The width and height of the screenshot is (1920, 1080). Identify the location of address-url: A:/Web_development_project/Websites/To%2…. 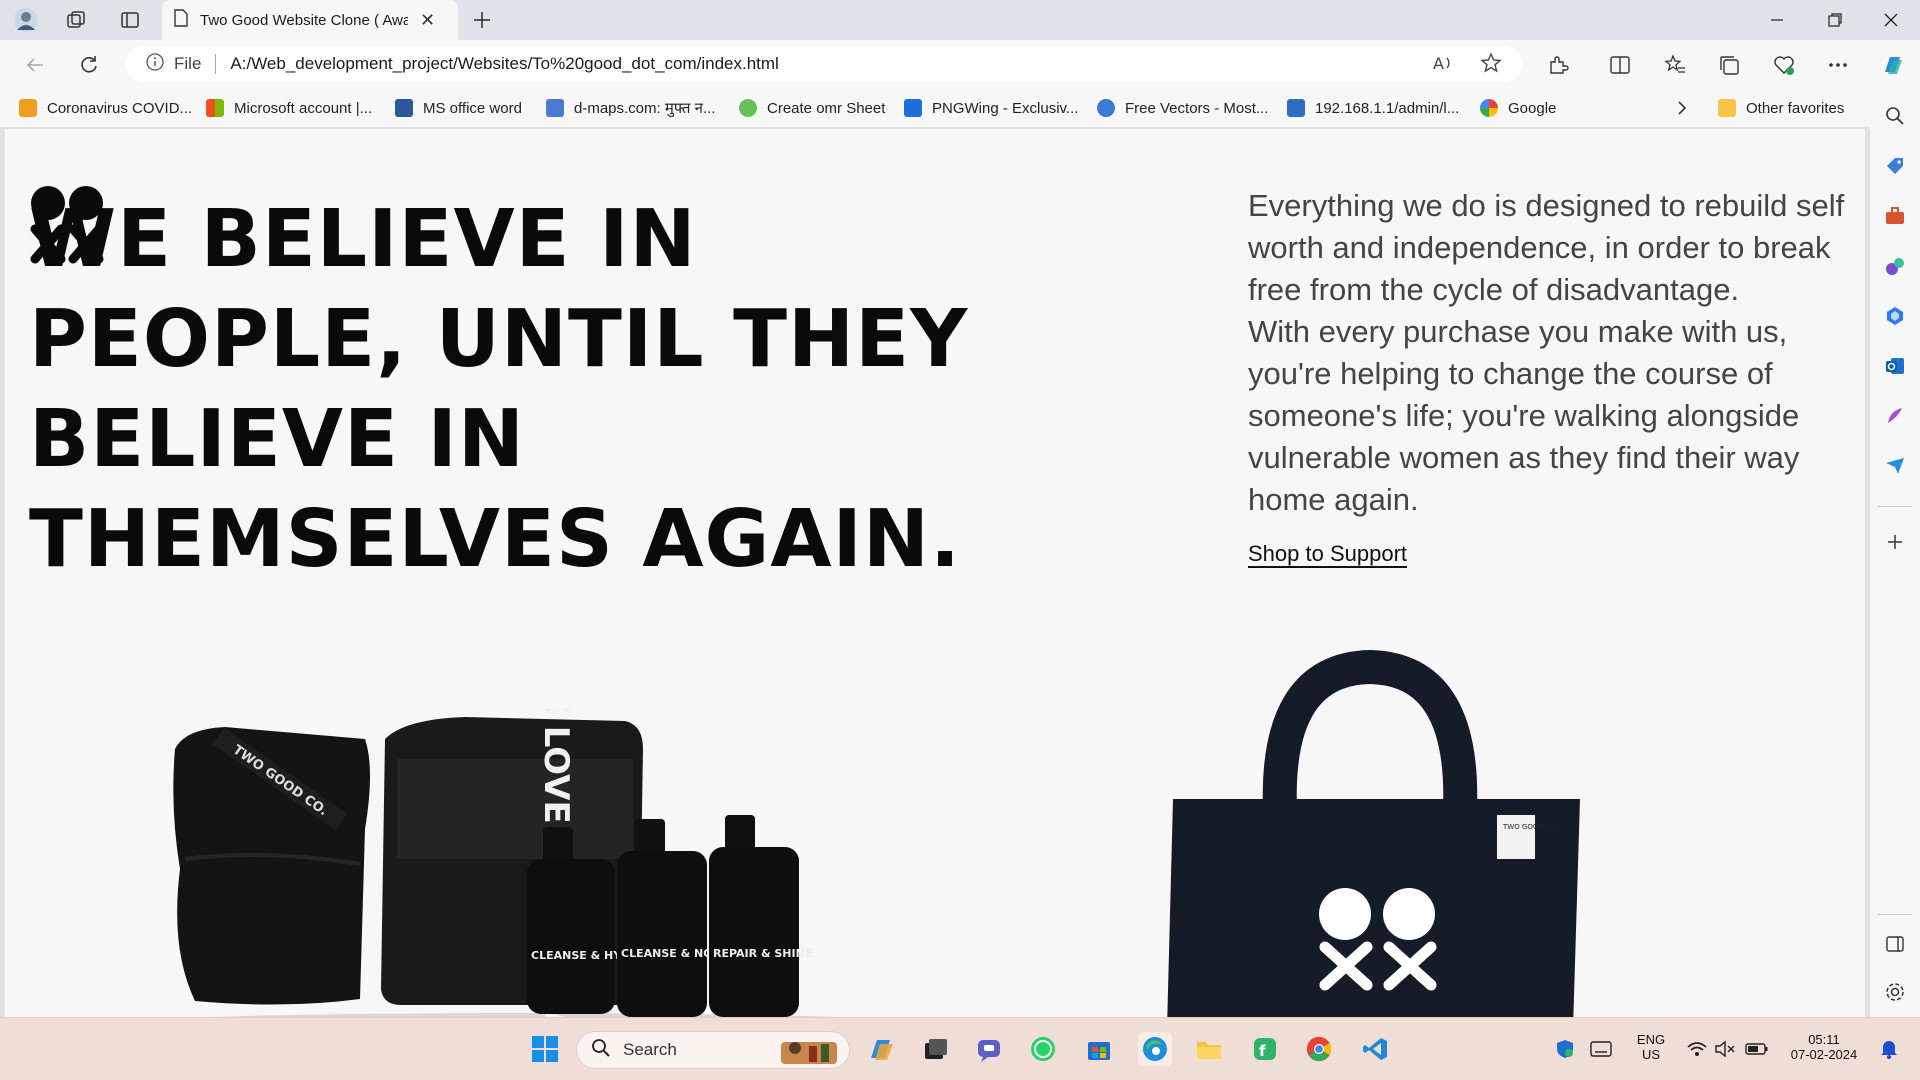
(504, 64).